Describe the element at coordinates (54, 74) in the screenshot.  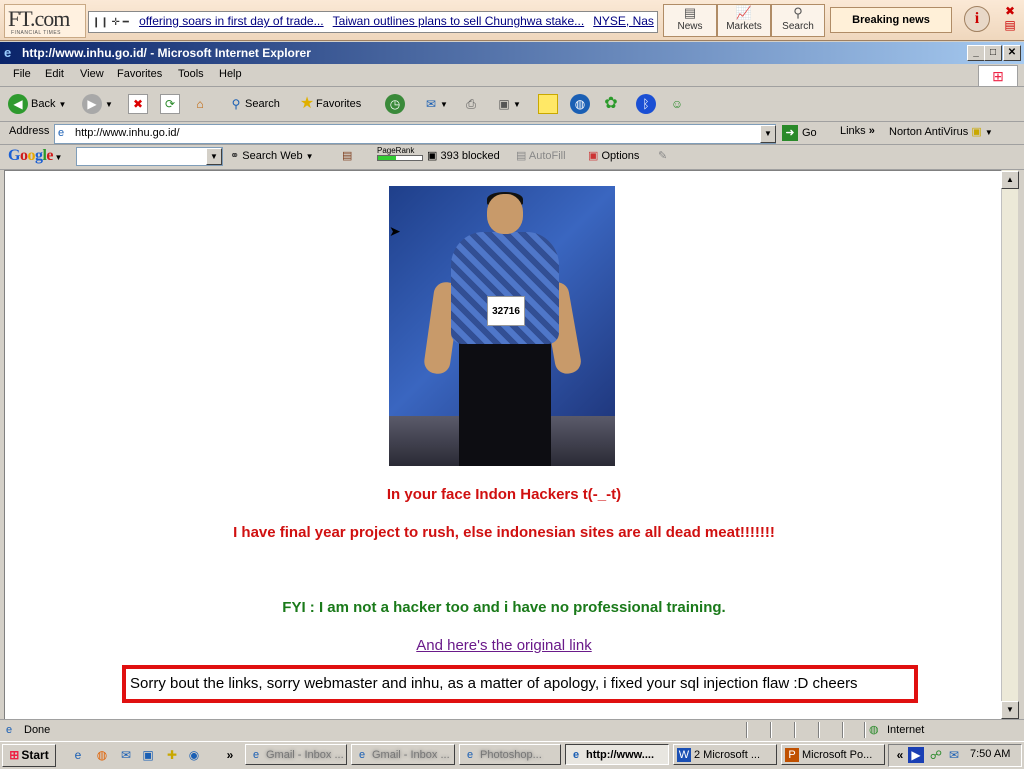
I see `menu-edit: Edit` at that location.